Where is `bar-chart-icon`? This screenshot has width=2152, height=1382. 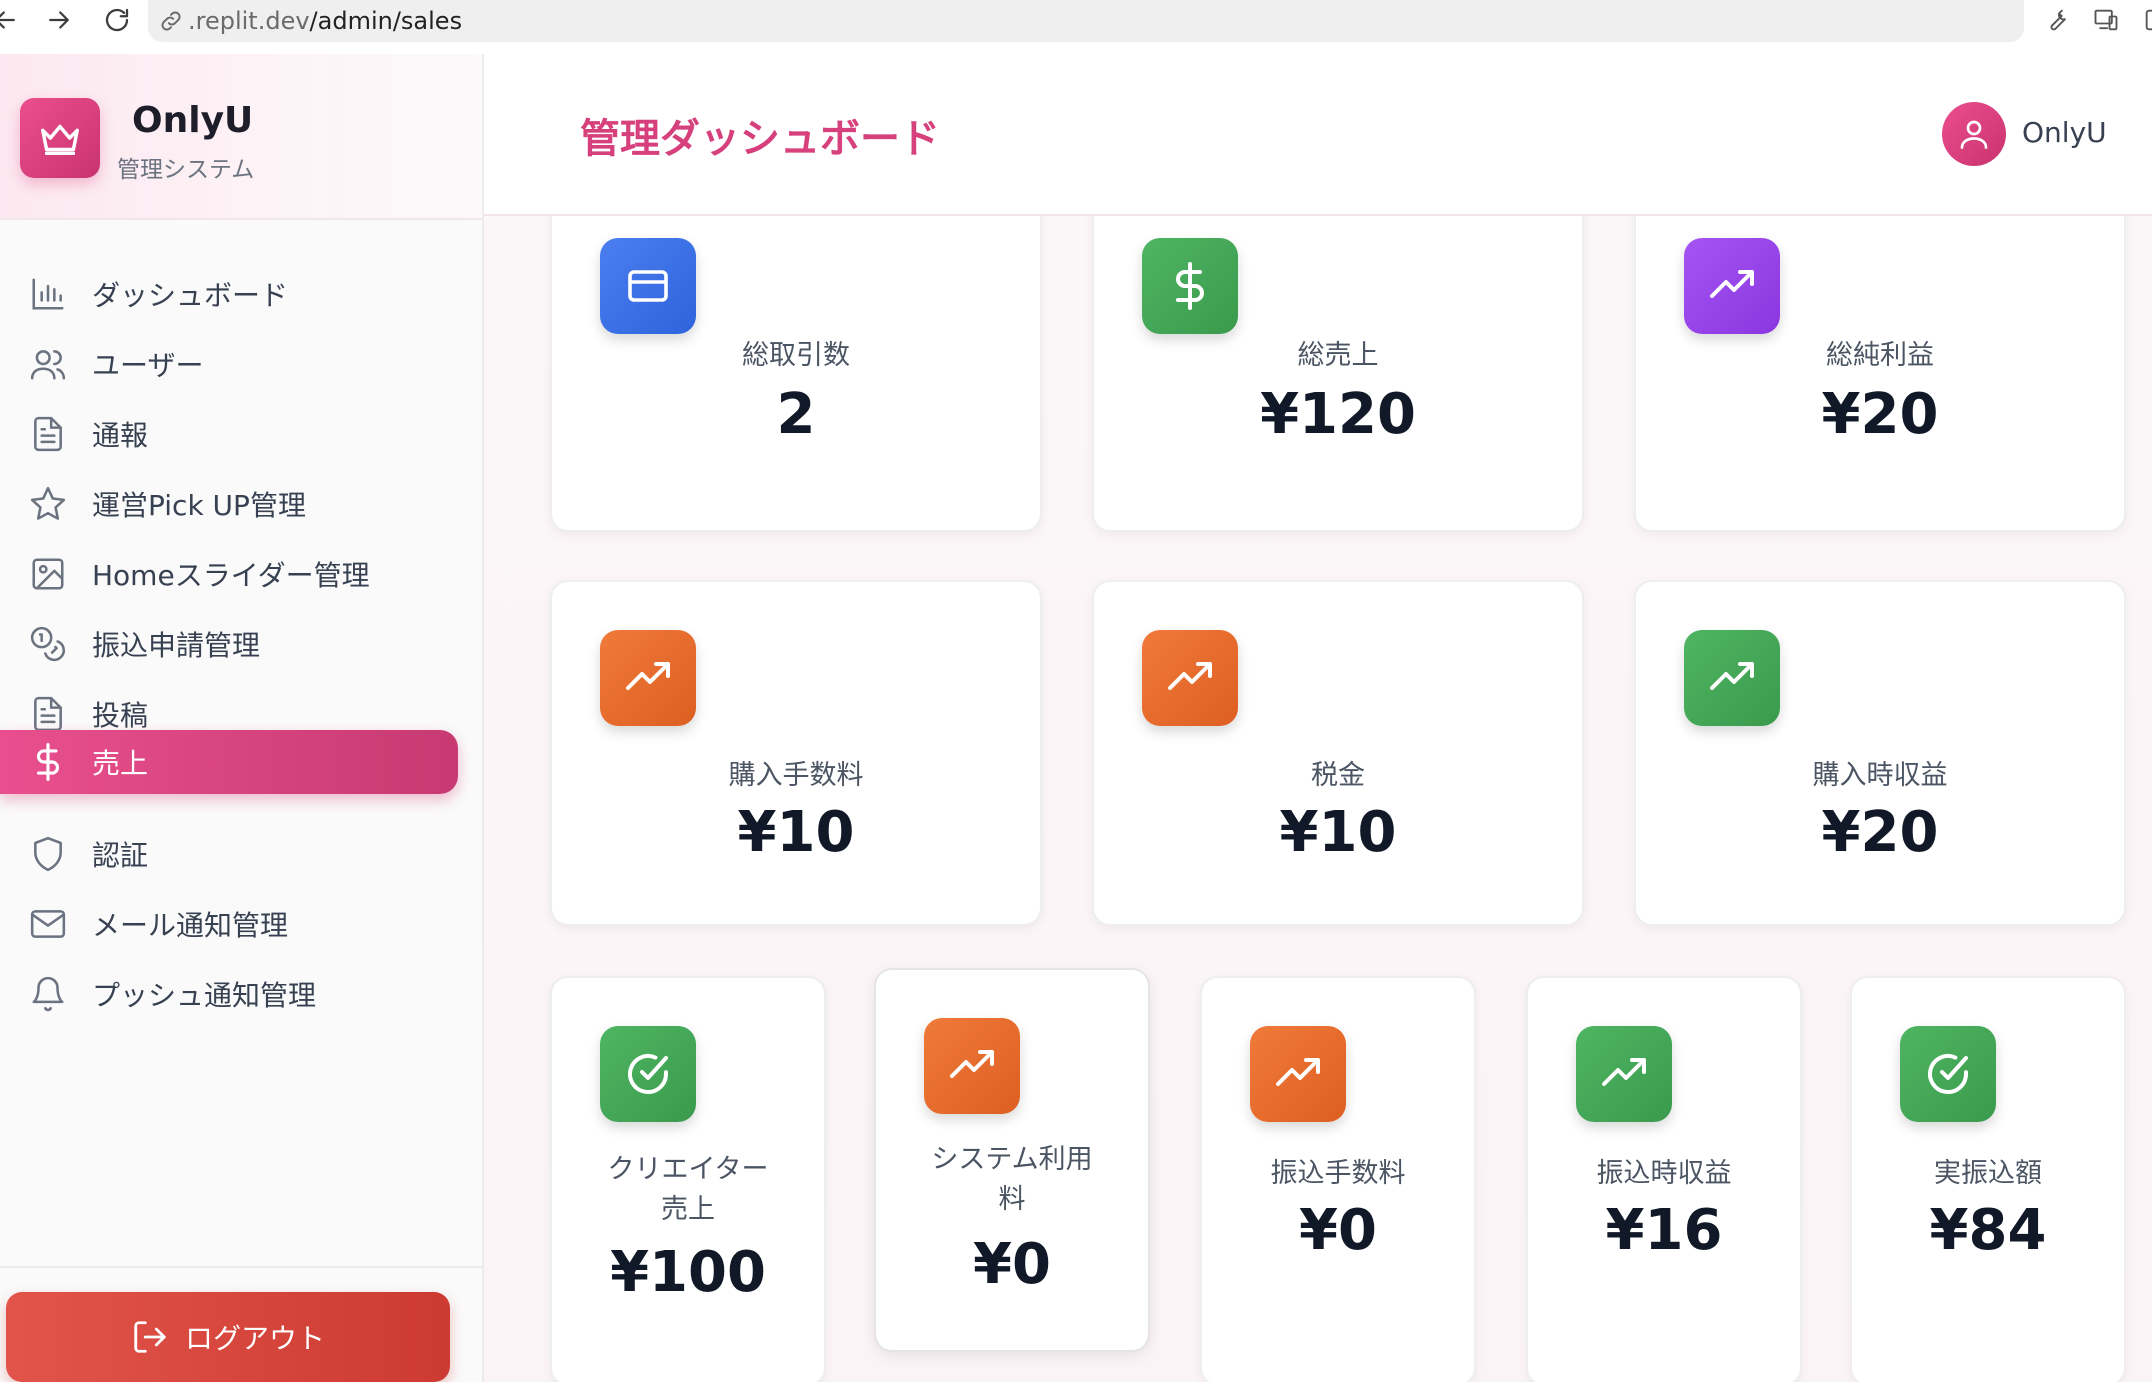
bar-chart-icon is located at coordinates (48, 294).